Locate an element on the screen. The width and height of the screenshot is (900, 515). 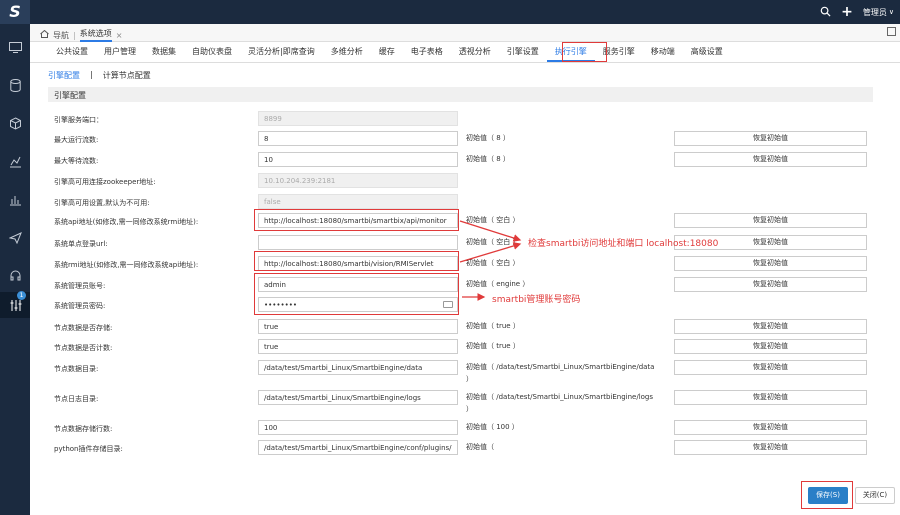
url-annotation: 检查smartbi访问地址和端口 localhost:18080 is located at coordinates (623, 244).